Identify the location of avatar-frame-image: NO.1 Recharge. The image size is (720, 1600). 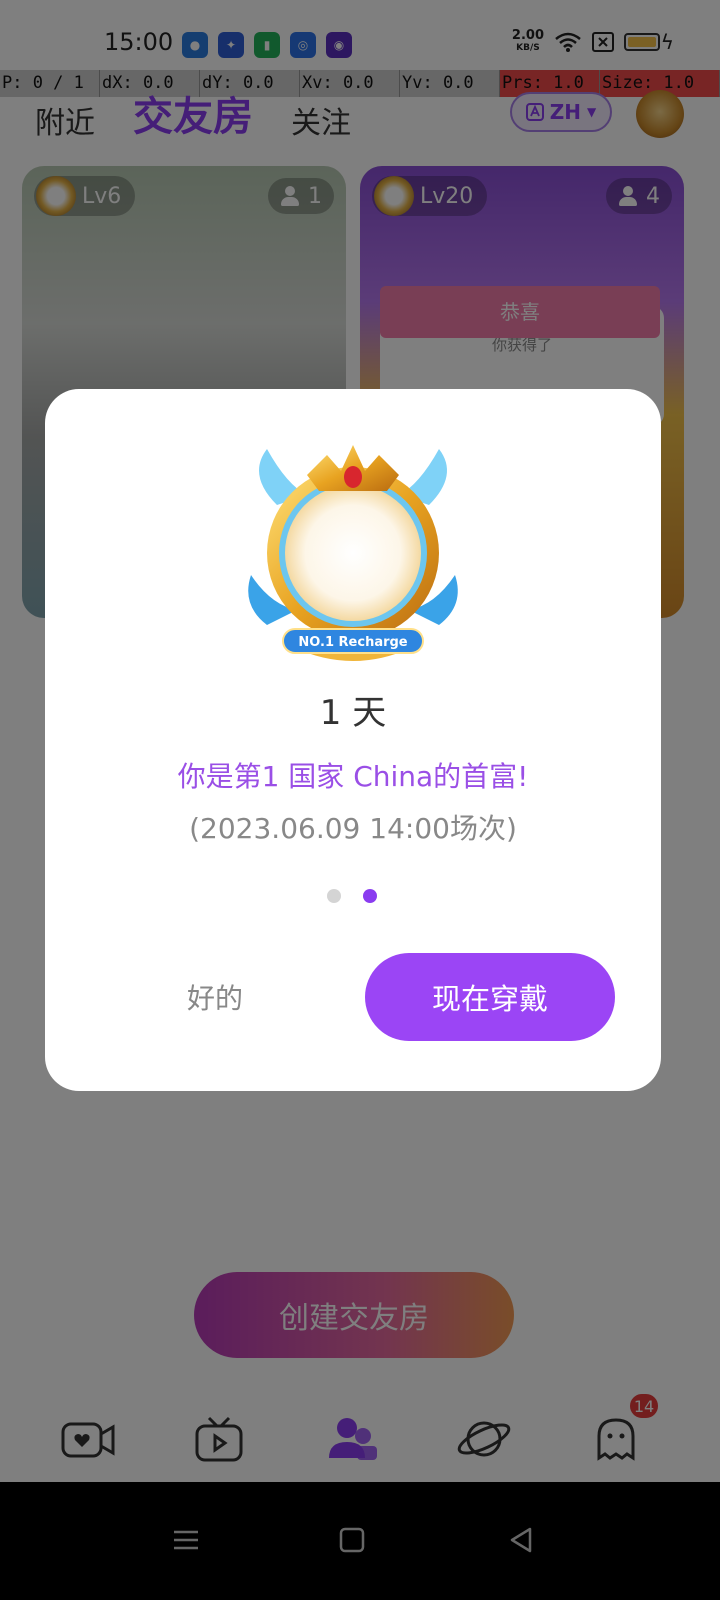
(353, 550).